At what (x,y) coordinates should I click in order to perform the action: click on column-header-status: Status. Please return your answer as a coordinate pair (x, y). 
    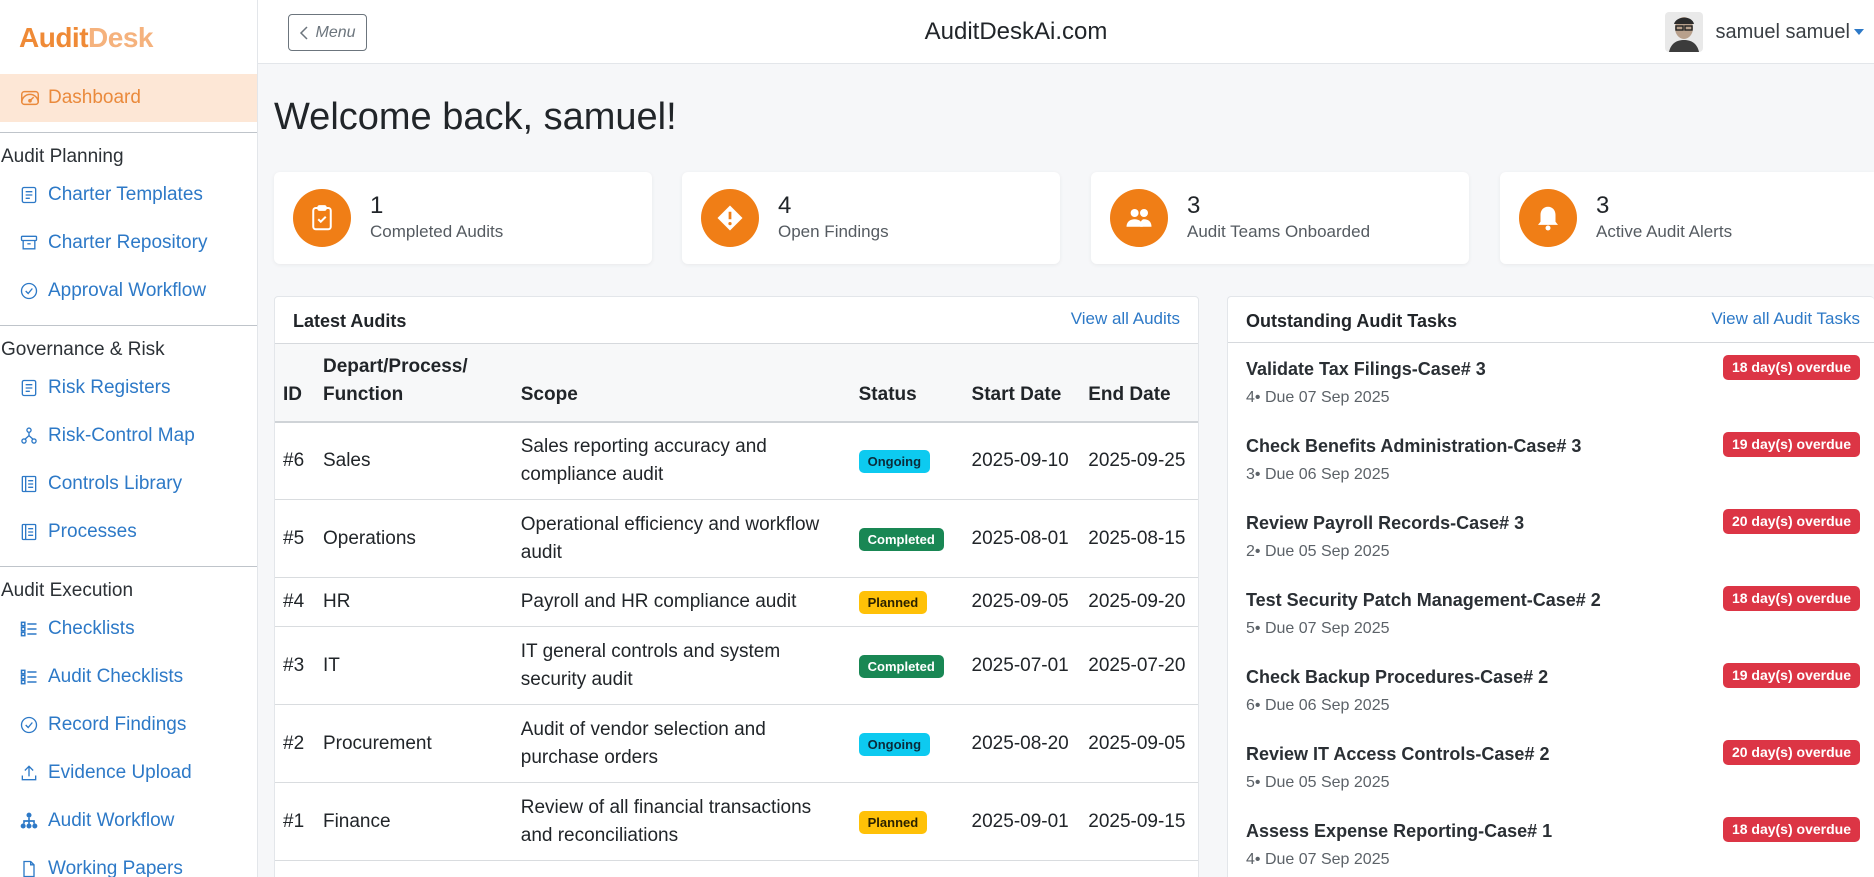
    Looking at the image, I should click on (907, 383).